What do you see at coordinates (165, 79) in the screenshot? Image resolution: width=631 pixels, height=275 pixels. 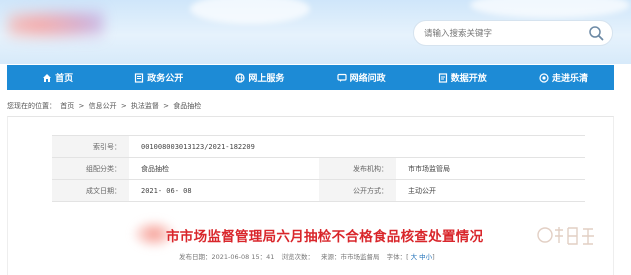 I see `nav-government-affairs-label: 政务公开` at bounding box center [165, 79].